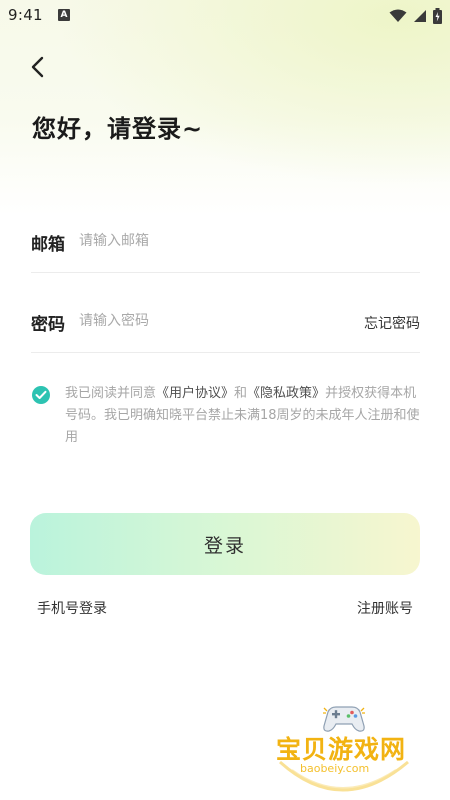 Image resolution: width=450 pixels, height=800 pixels. Describe the element at coordinates (392, 323) in the screenshot. I see `forgot-password-link: 忘记密码` at that location.